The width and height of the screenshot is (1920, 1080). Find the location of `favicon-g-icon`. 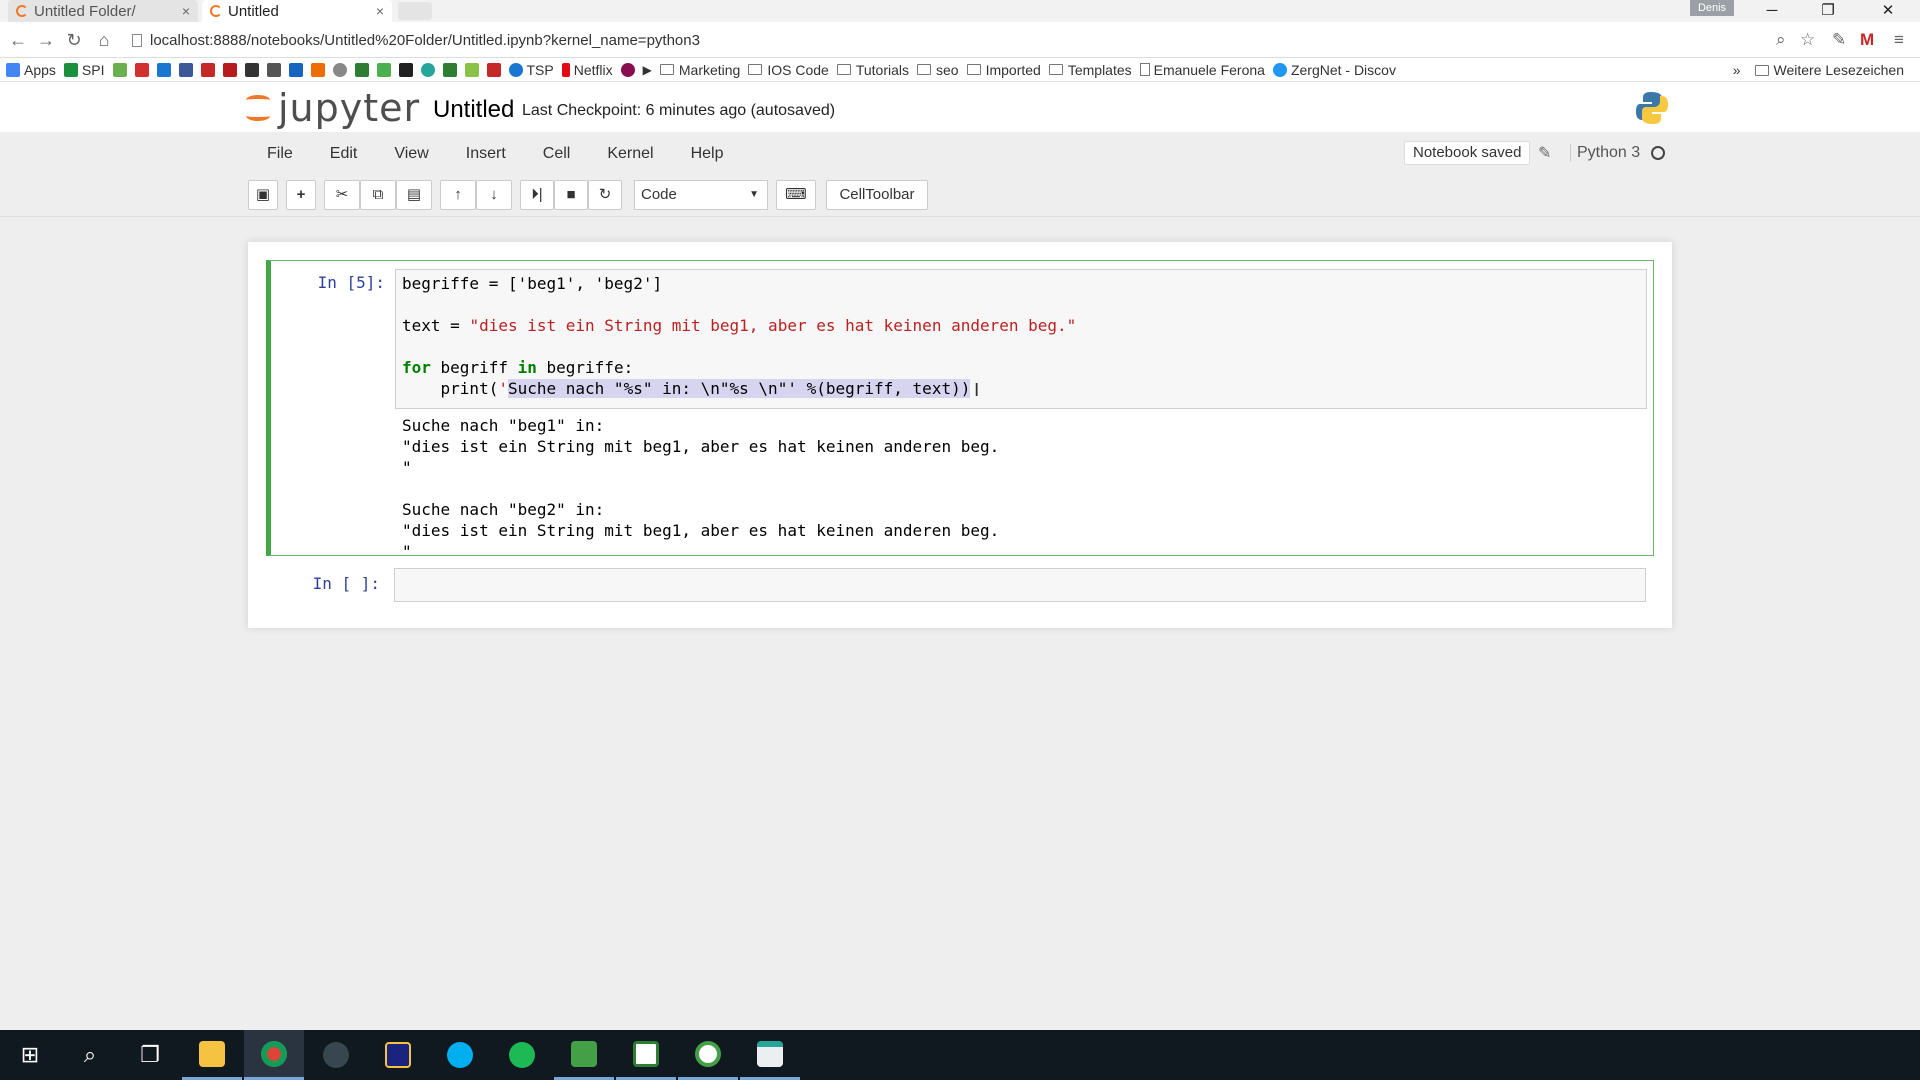

favicon-g-icon is located at coordinates (427, 69).